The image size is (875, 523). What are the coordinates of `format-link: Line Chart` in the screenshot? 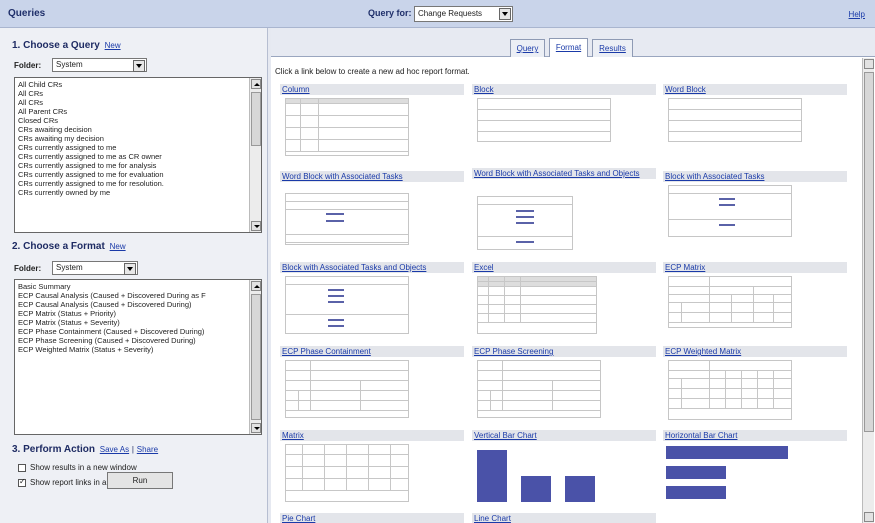 It's located at (564, 518).